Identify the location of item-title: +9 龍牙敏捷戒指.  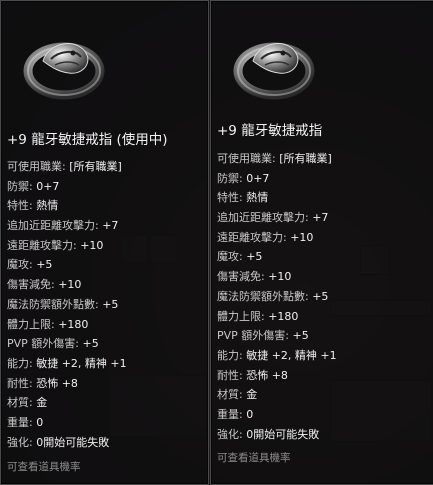
(270, 131).